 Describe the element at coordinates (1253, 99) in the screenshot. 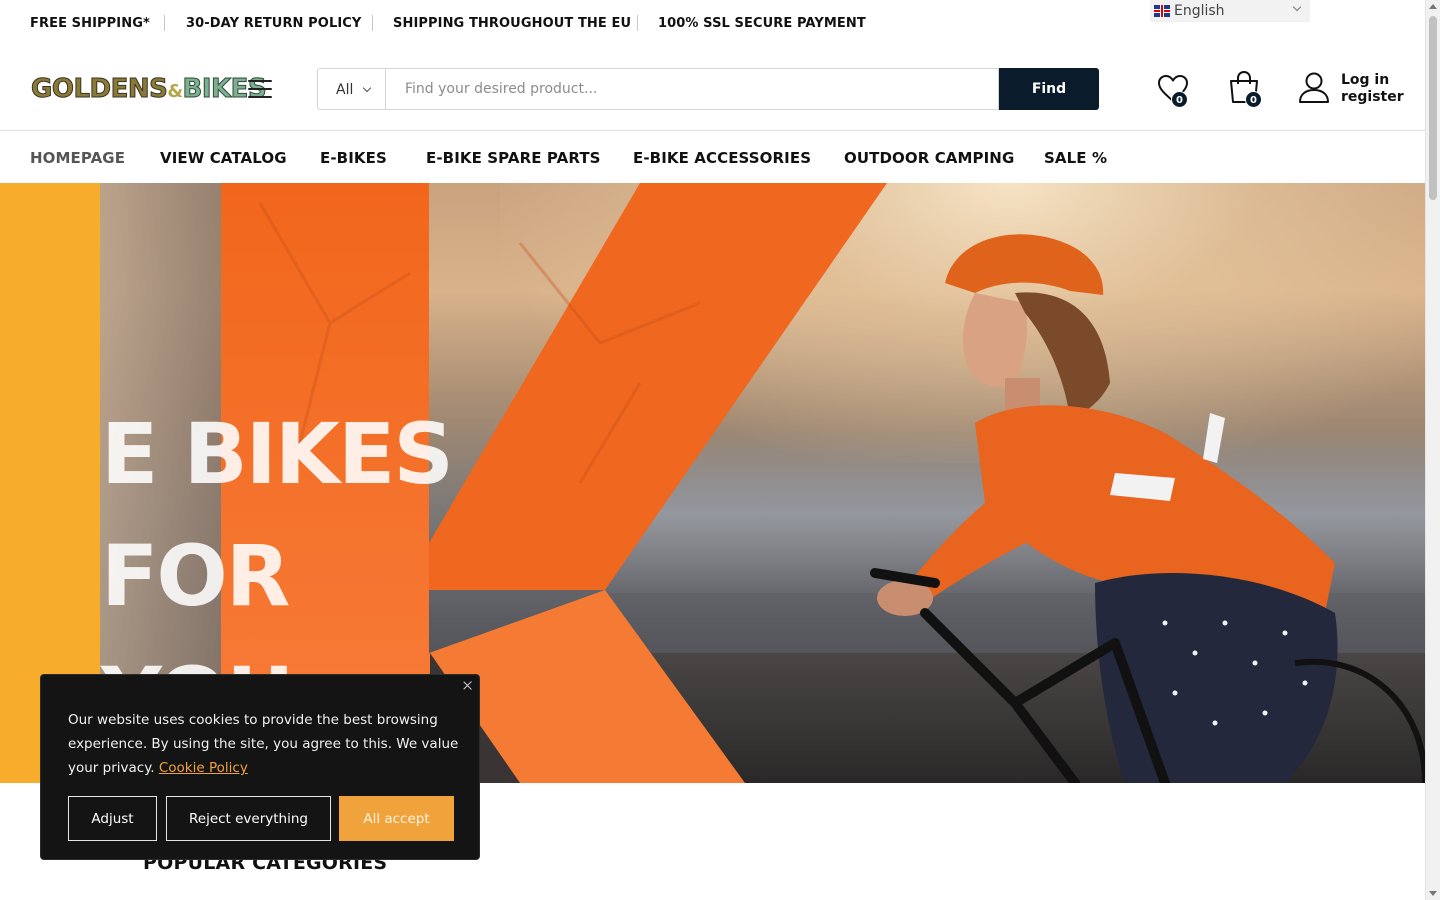

I see `cart-count-badge: 0` at that location.